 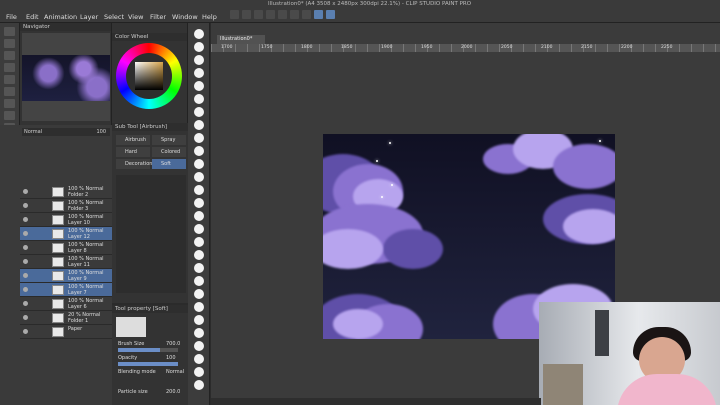 What do you see at coordinates (66, 290) in the screenshot?
I see `layer-row: 100 % Normal Layer 7` at bounding box center [66, 290].